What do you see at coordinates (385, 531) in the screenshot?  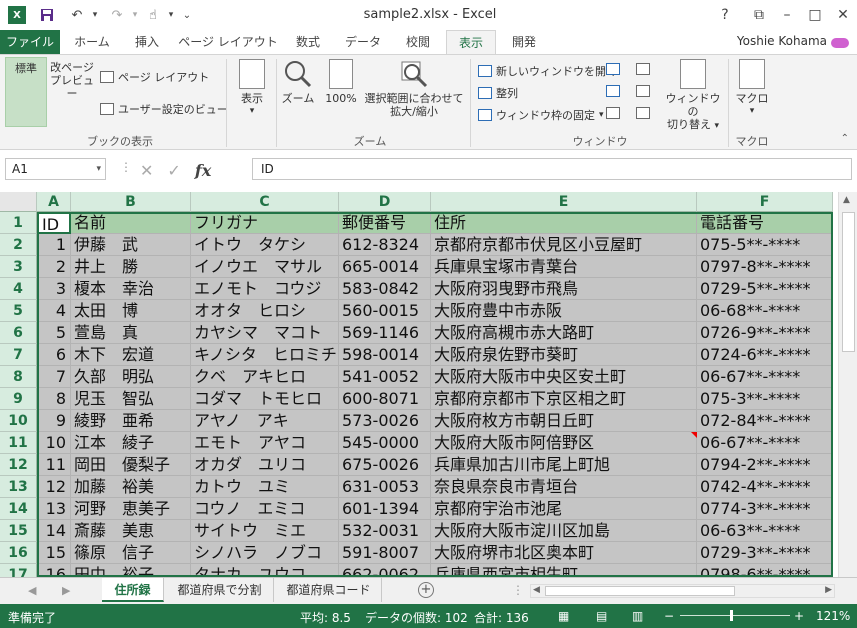 I see `table-cell: 532-0031` at bounding box center [385, 531].